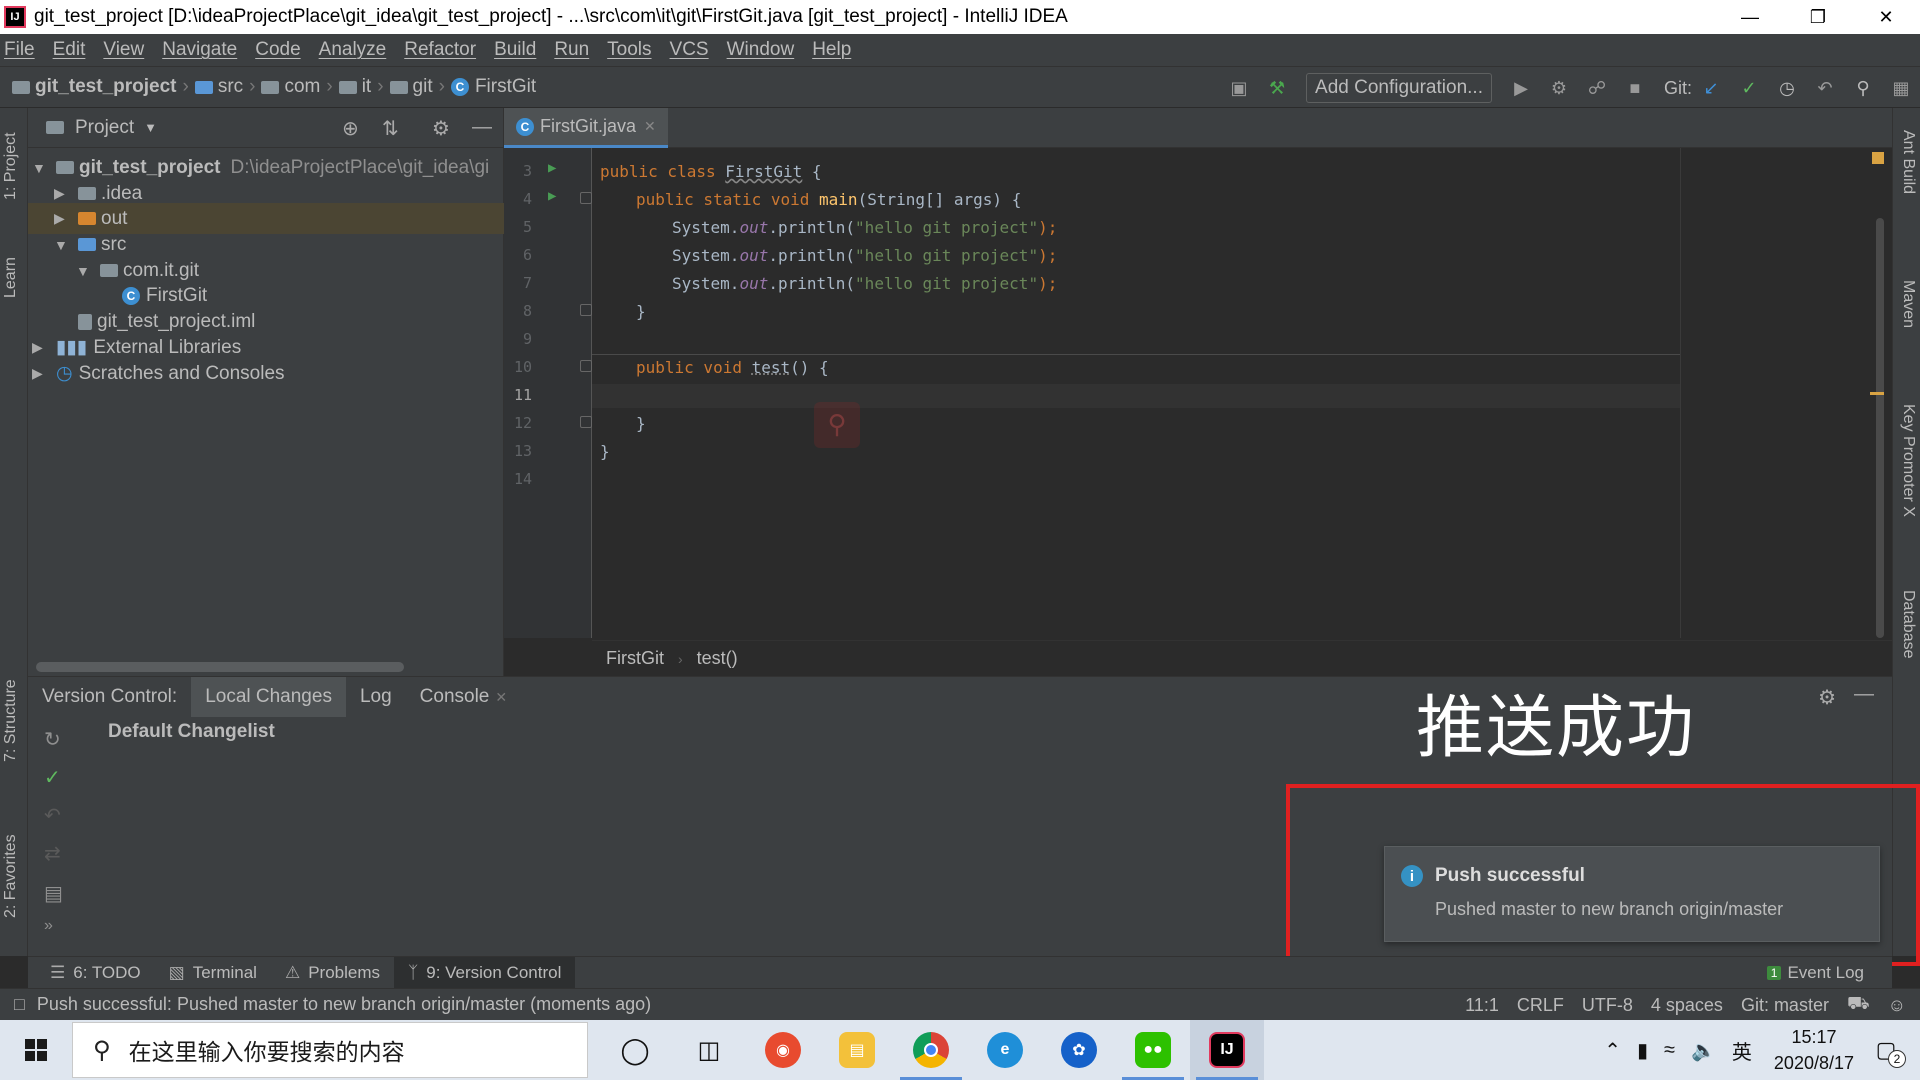 The height and width of the screenshot is (1080, 1920). What do you see at coordinates (224, 87) in the screenshot?
I see `nav-crumb-src: src ›` at bounding box center [224, 87].